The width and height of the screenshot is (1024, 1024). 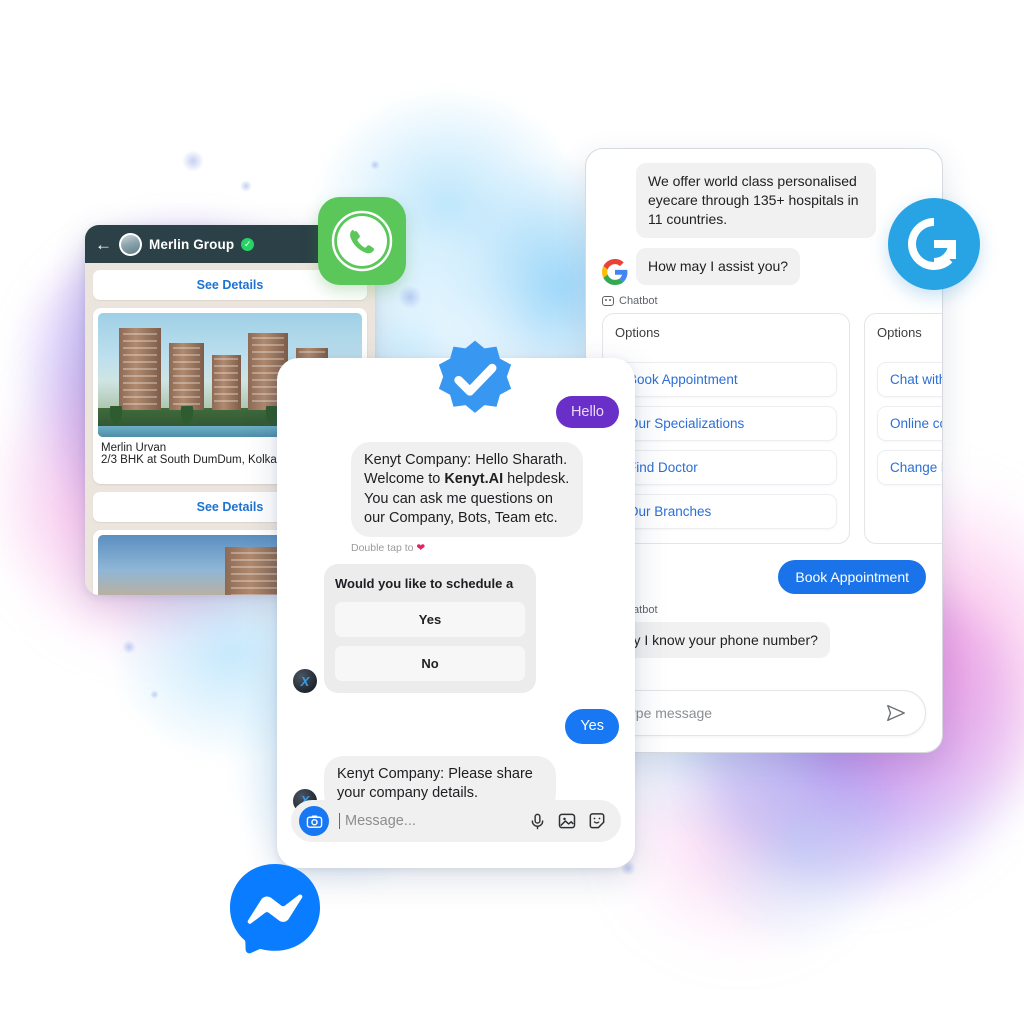 What do you see at coordinates (362, 241) in the screenshot?
I see `whatsapp-icon` at bounding box center [362, 241].